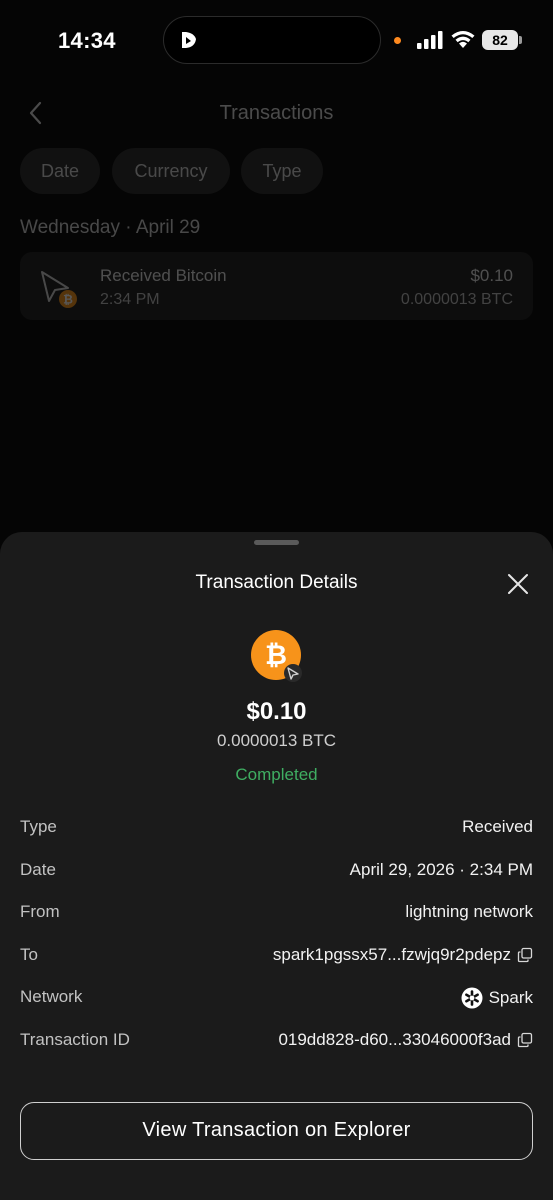 The height and width of the screenshot is (1200, 553). I want to click on filter-chip-date: Date, so click(60, 171).